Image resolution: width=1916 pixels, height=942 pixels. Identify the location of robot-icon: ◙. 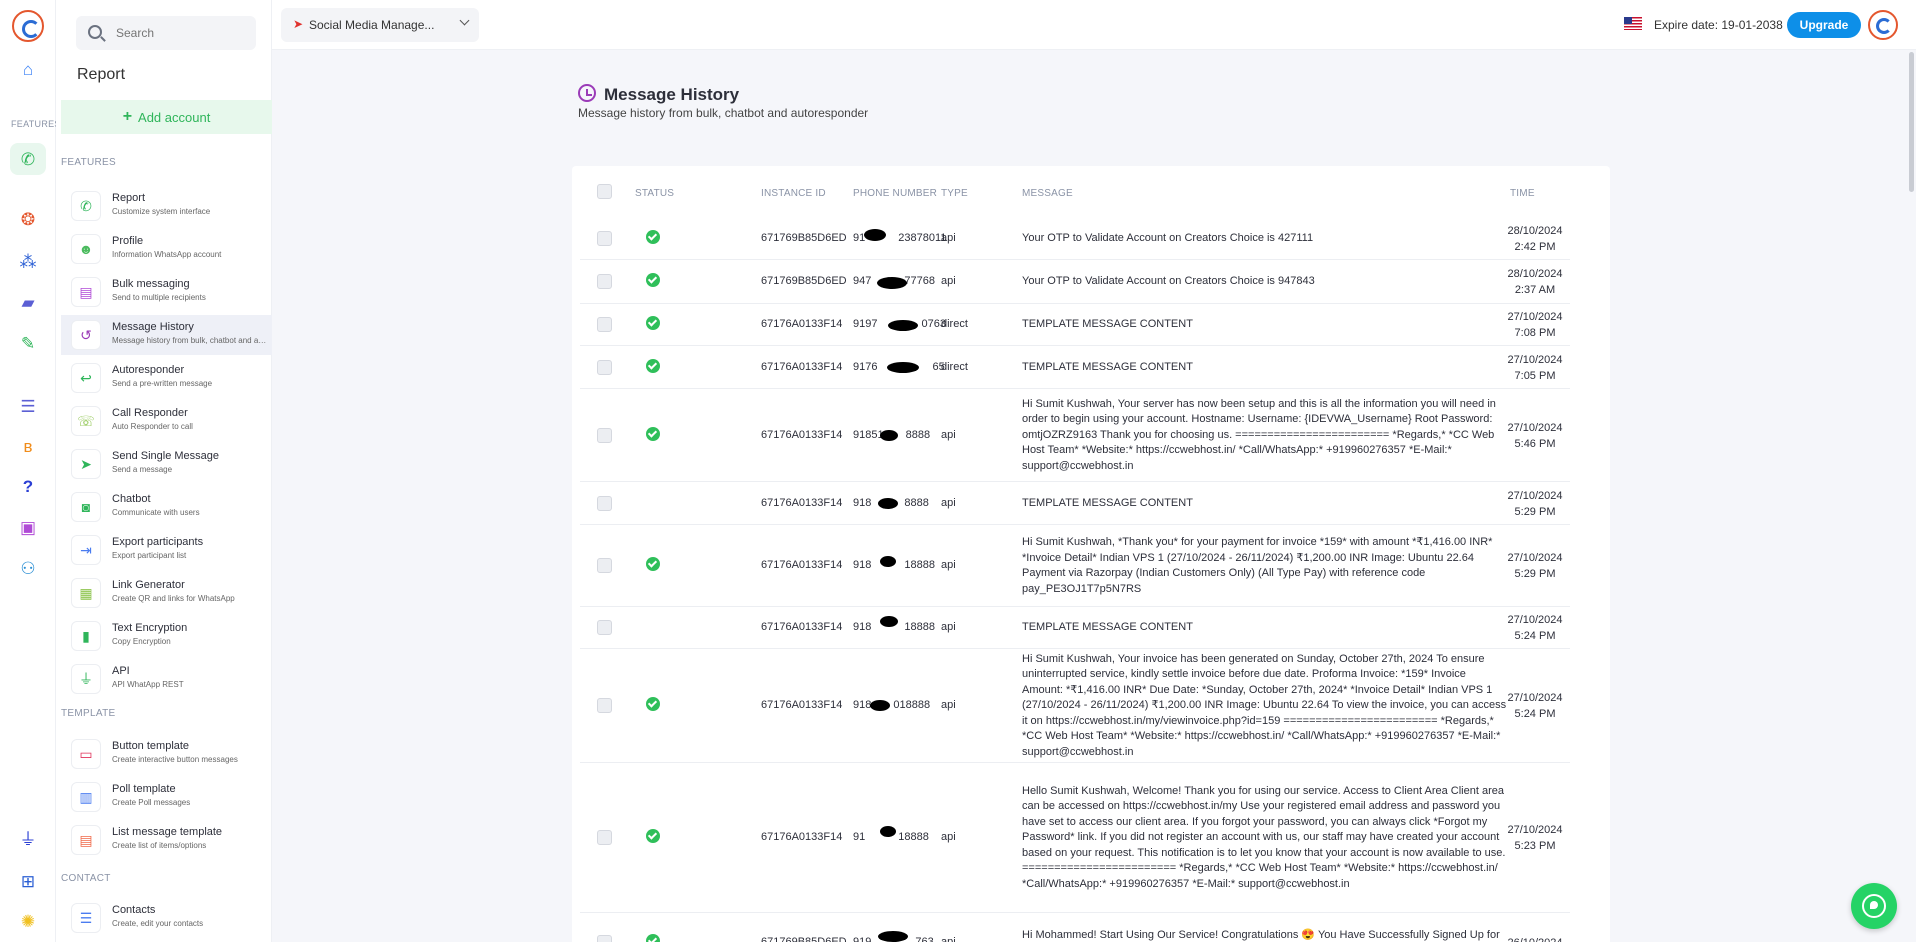
(86, 507).